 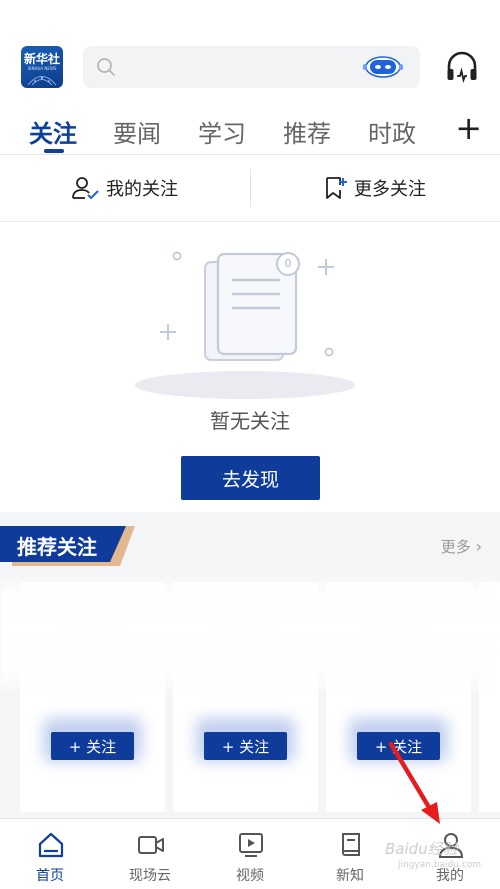 What do you see at coordinates (42, 81) in the screenshot?
I see `globe-pattern-icon` at bounding box center [42, 81].